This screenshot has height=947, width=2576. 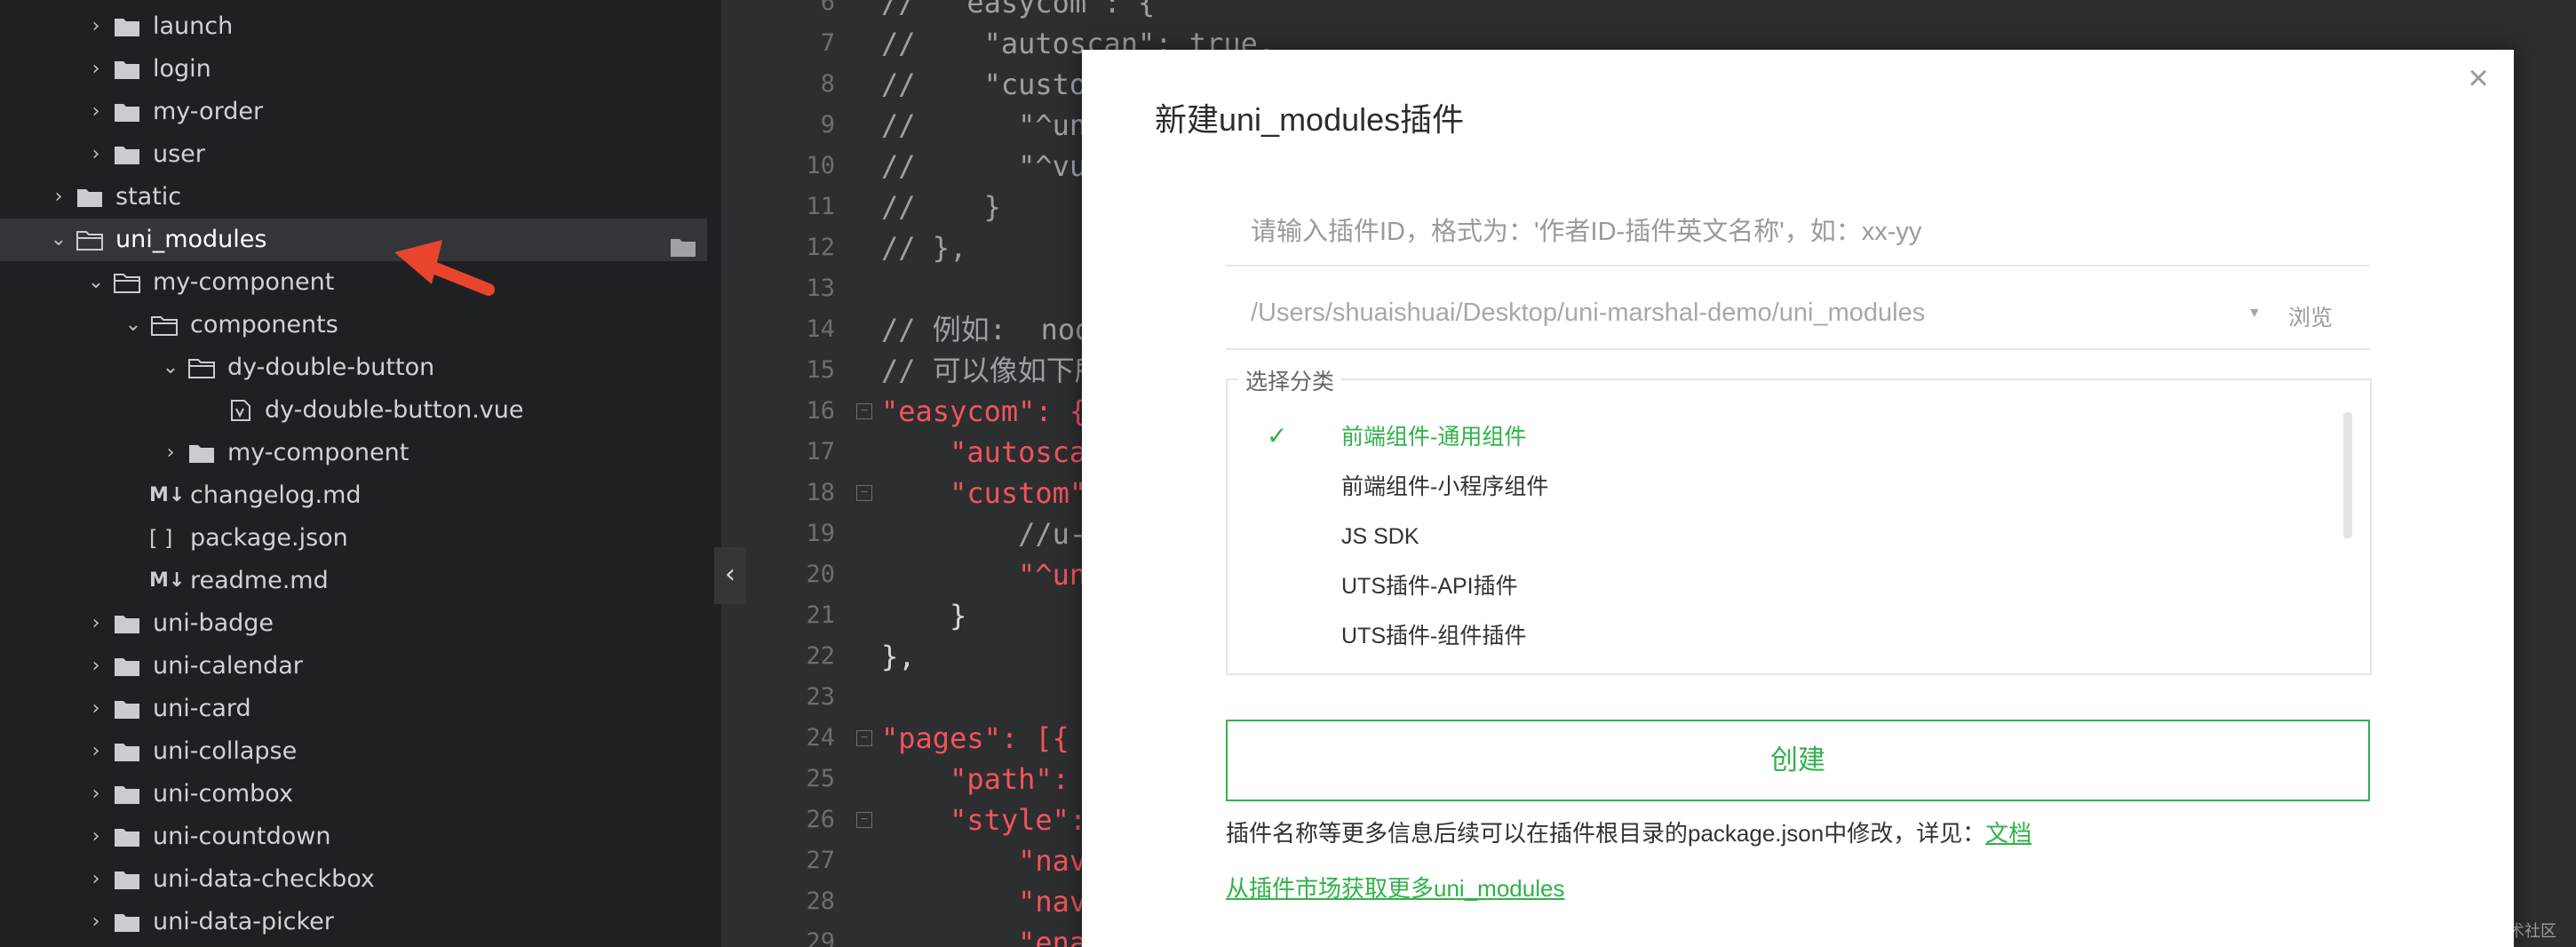 What do you see at coordinates (353, 26) in the screenshot?
I see `tree-folder-launch: › launch` at bounding box center [353, 26].